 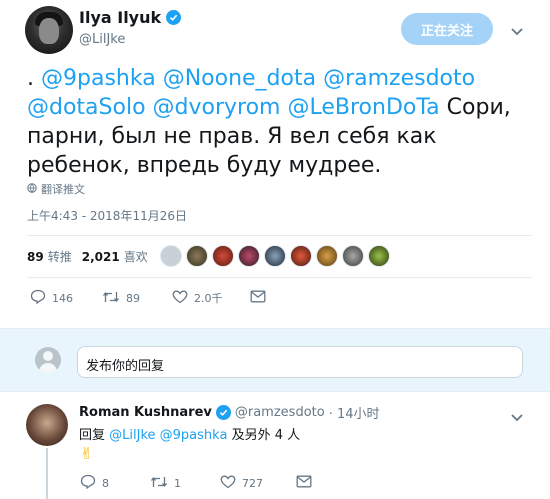 I want to click on author-avatar, so click(x=49, y=30).